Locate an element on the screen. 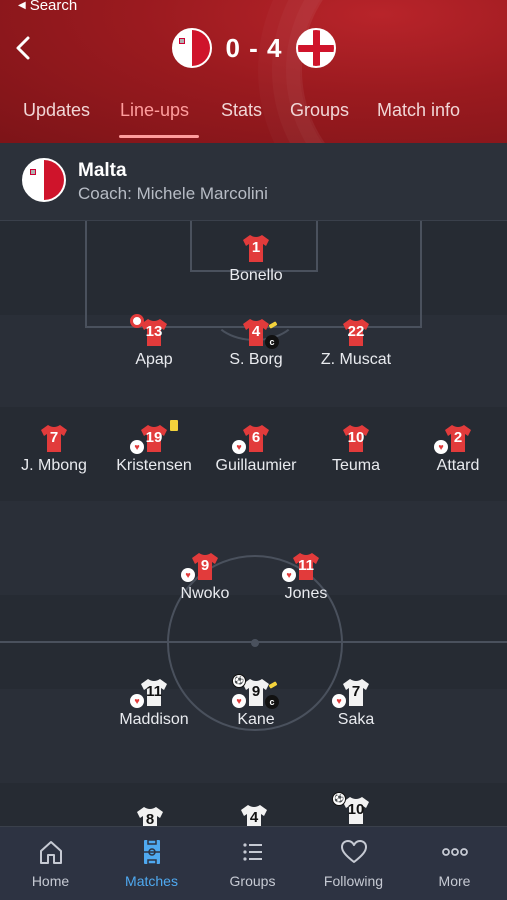 Image resolution: width=507 pixels, height=900 pixels. red-shirt-icon: 1 is located at coordinates (256, 248).